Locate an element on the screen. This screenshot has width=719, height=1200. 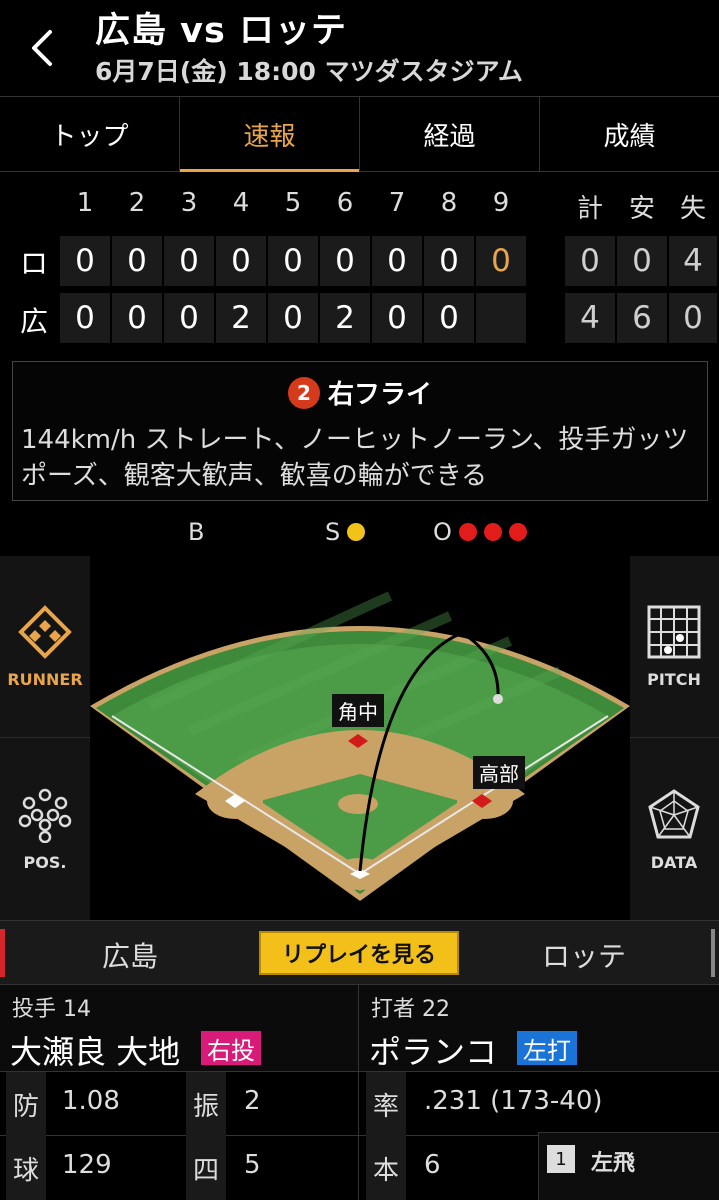
score-cell: 2 is located at coordinates (345, 318).